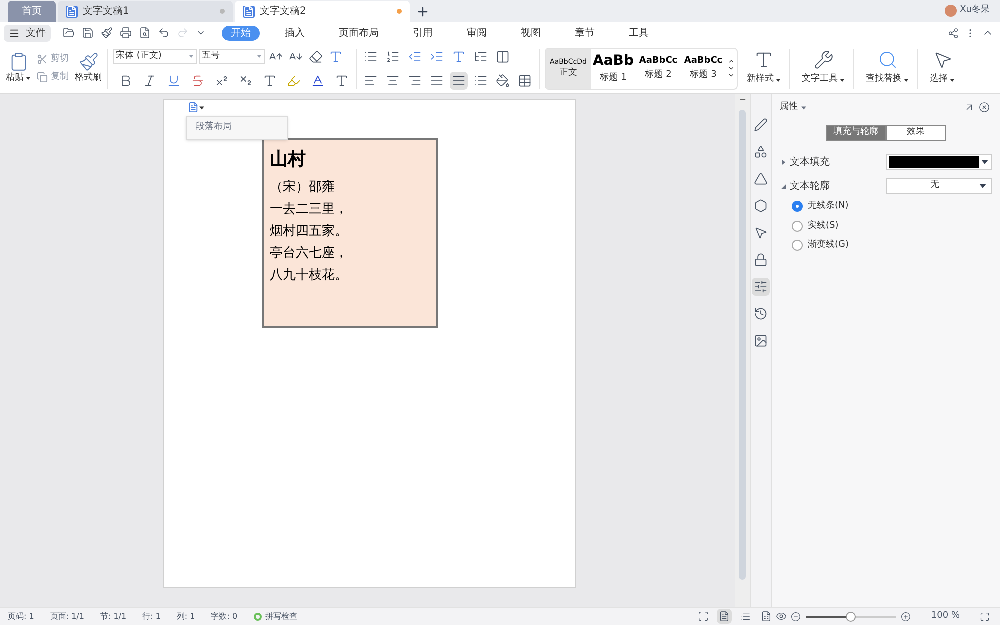 Image resolution: width=1000 pixels, height=625 pixels. What do you see at coordinates (423, 33) in the screenshot?
I see `ribbon-tab: 引用` at bounding box center [423, 33].